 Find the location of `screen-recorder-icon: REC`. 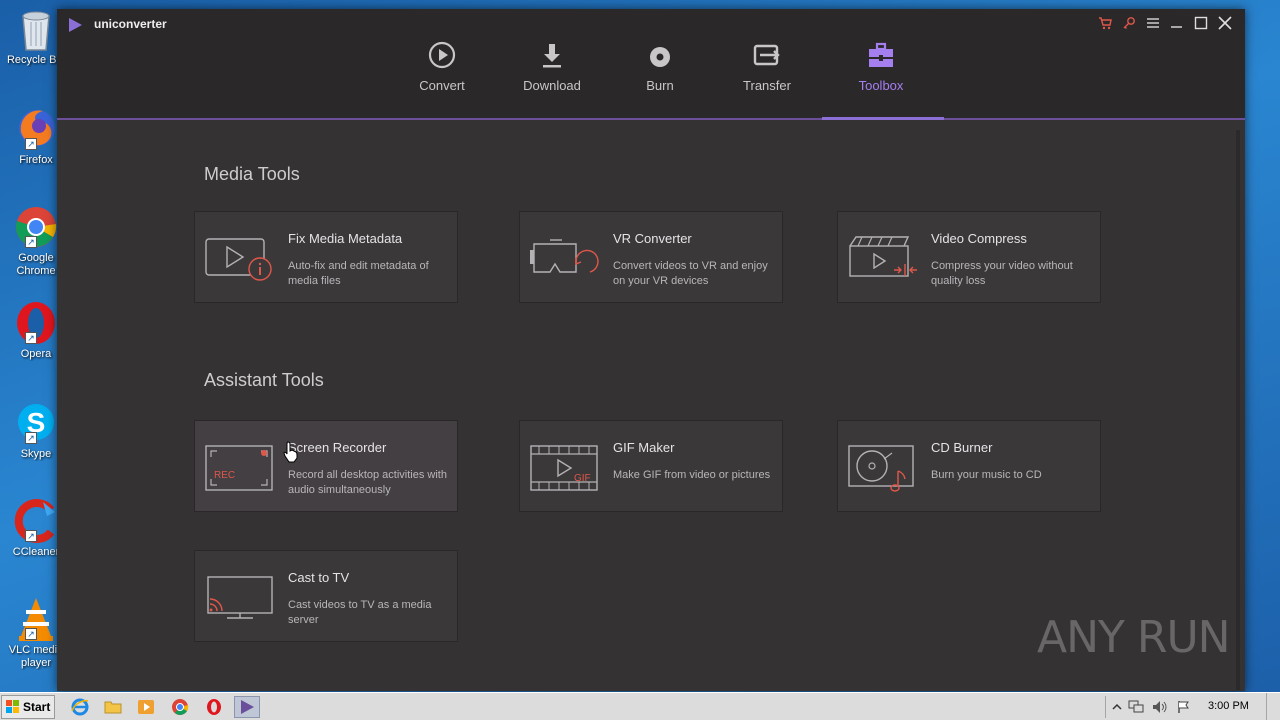

screen-recorder-icon: REC is located at coordinates (240, 468).